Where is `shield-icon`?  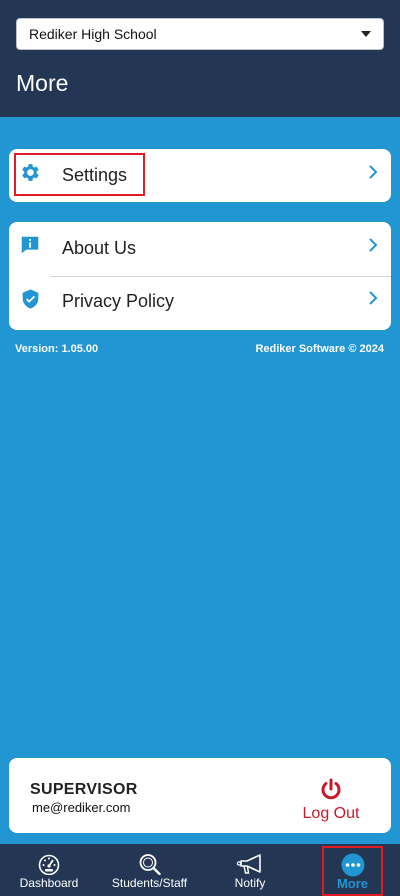
shield-icon is located at coordinates (30, 299).